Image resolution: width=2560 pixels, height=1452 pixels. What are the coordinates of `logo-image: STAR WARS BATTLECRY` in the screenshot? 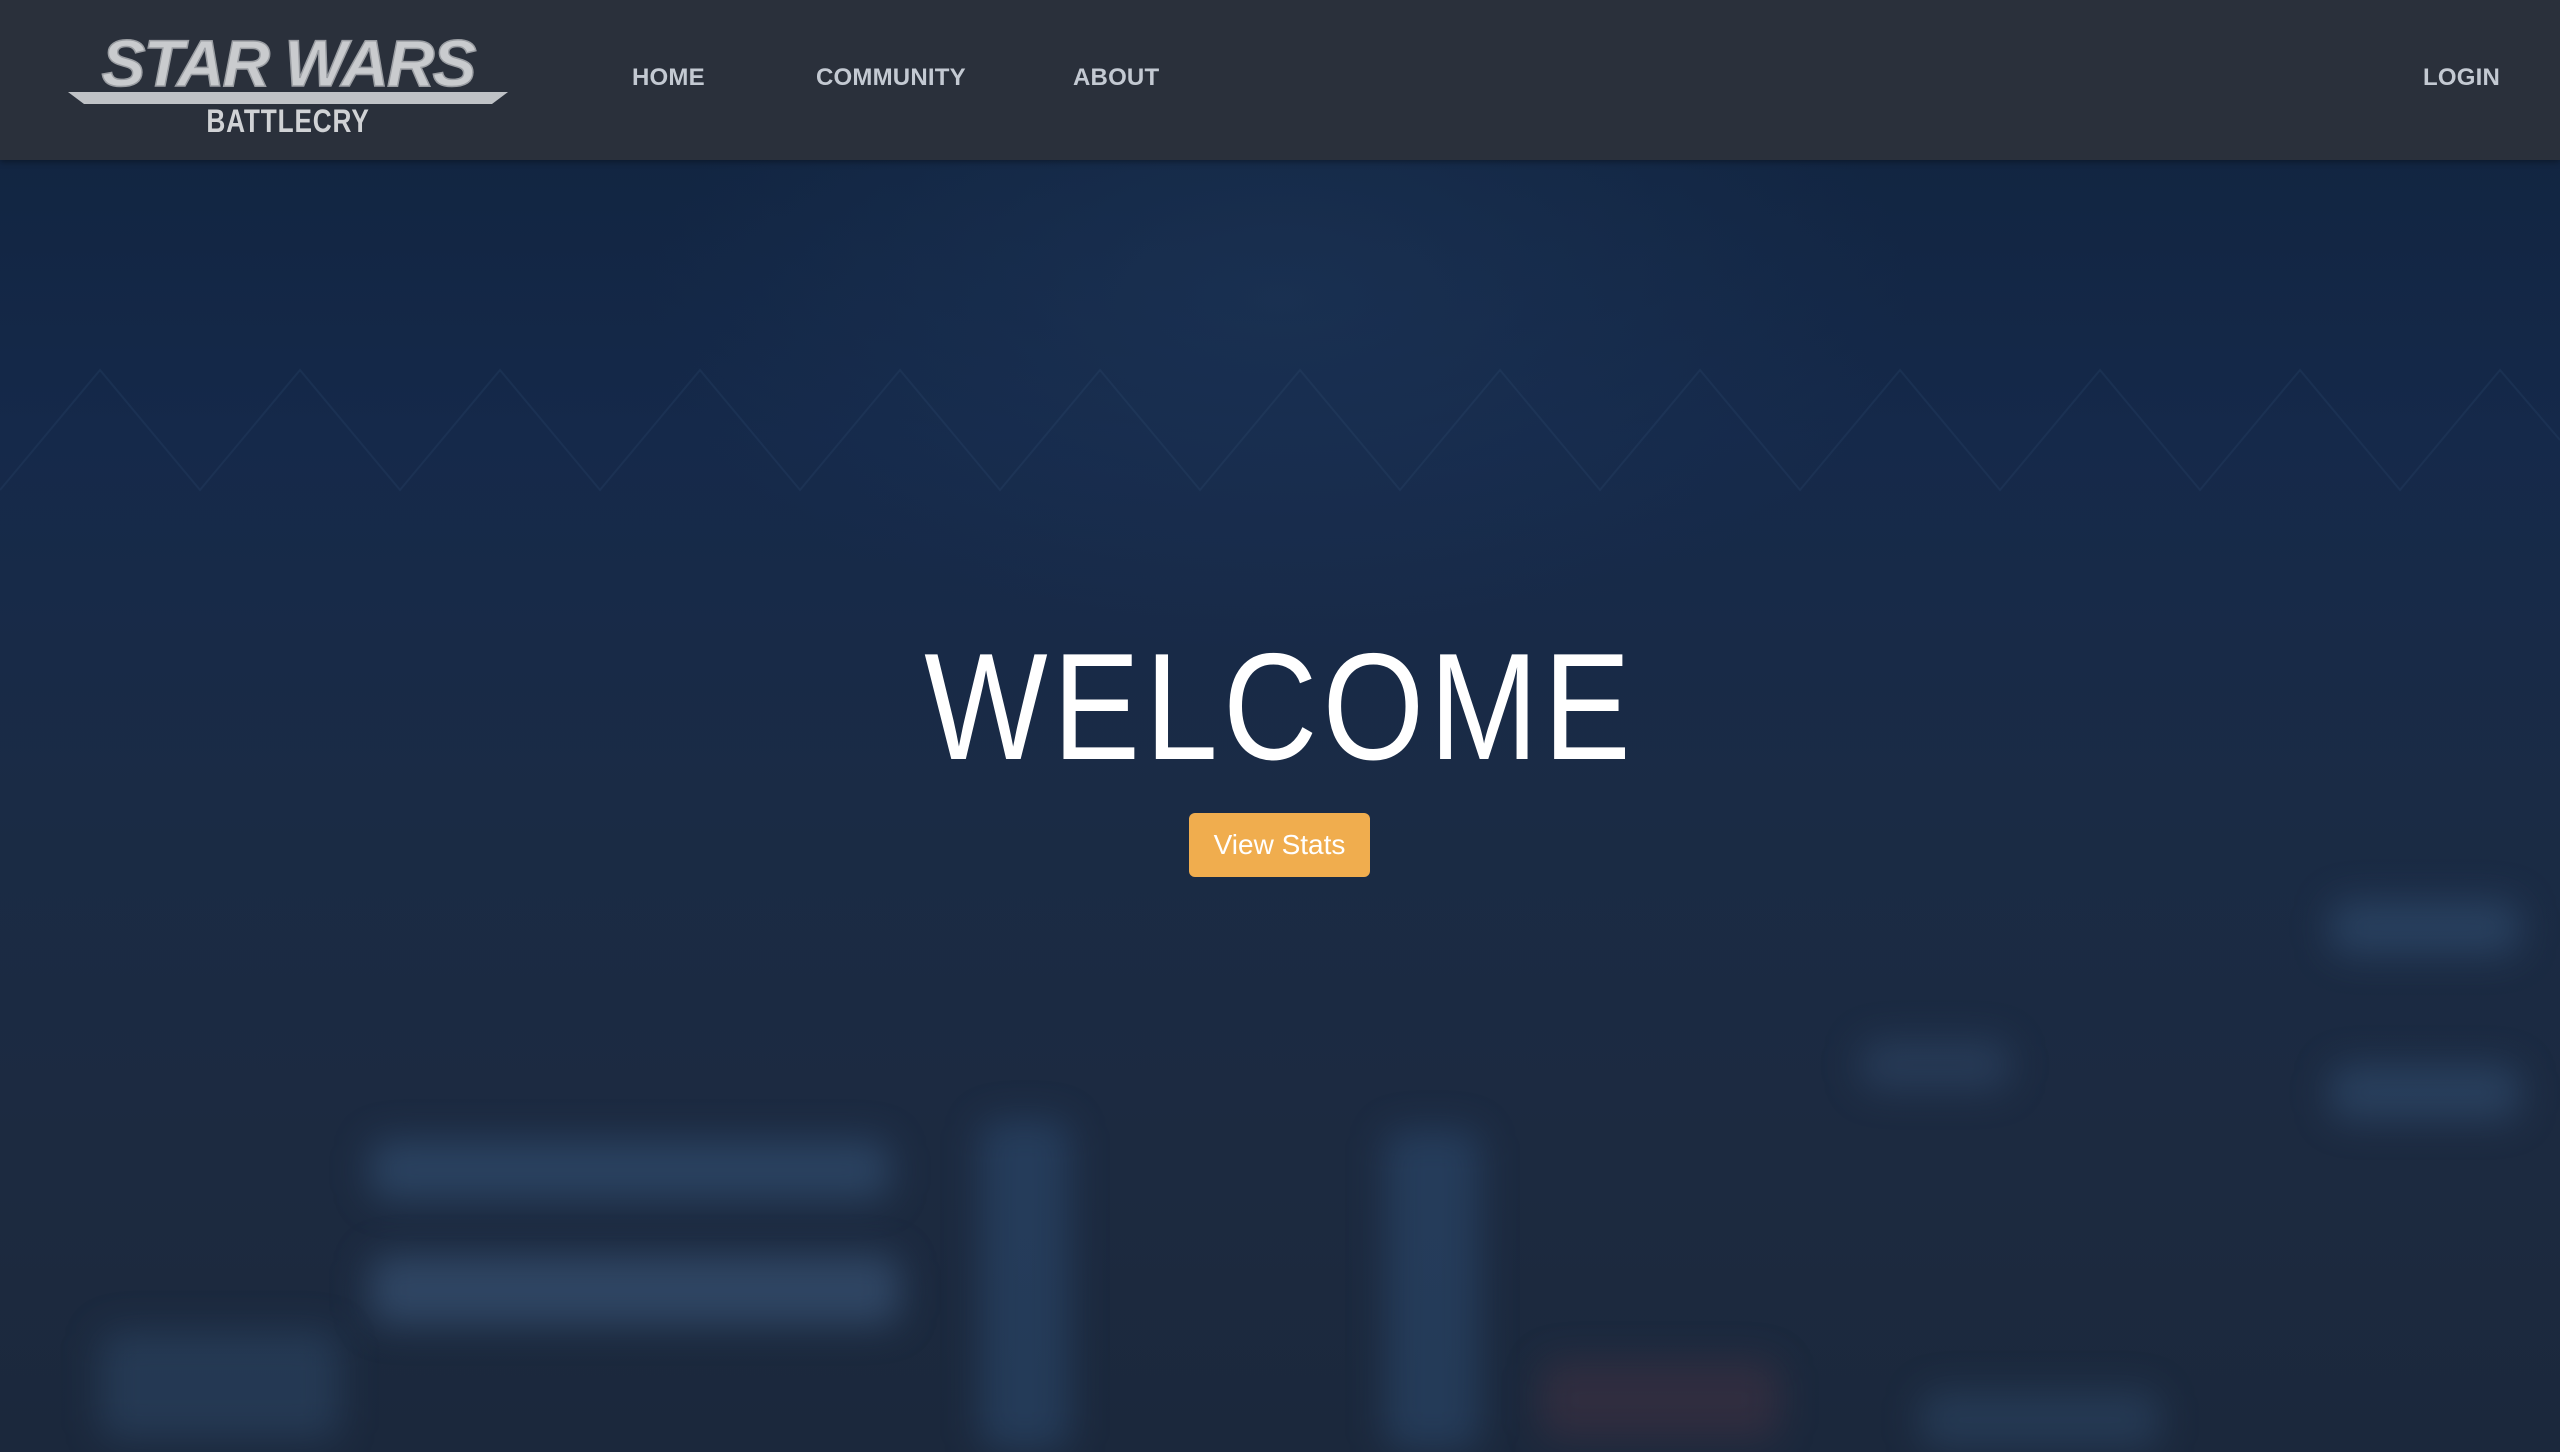 It's located at (288, 82).